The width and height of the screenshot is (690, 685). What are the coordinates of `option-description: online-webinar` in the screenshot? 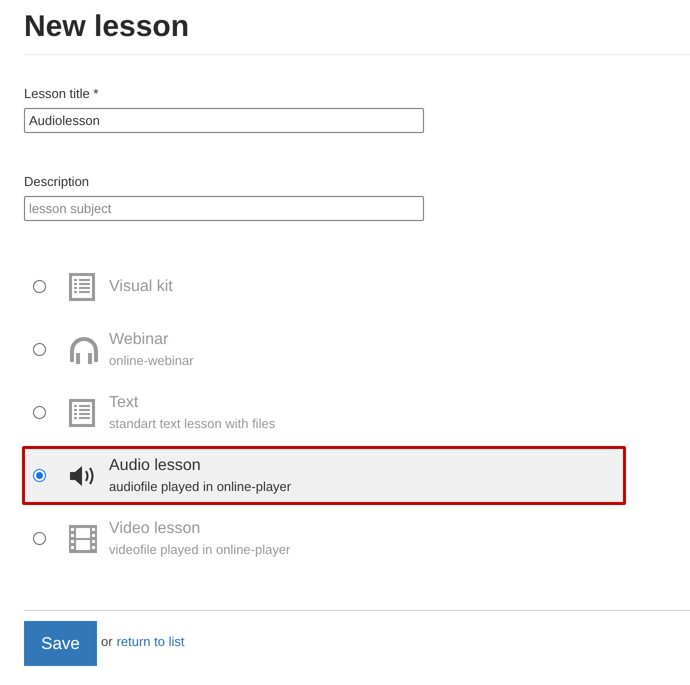 It's located at (151, 361).